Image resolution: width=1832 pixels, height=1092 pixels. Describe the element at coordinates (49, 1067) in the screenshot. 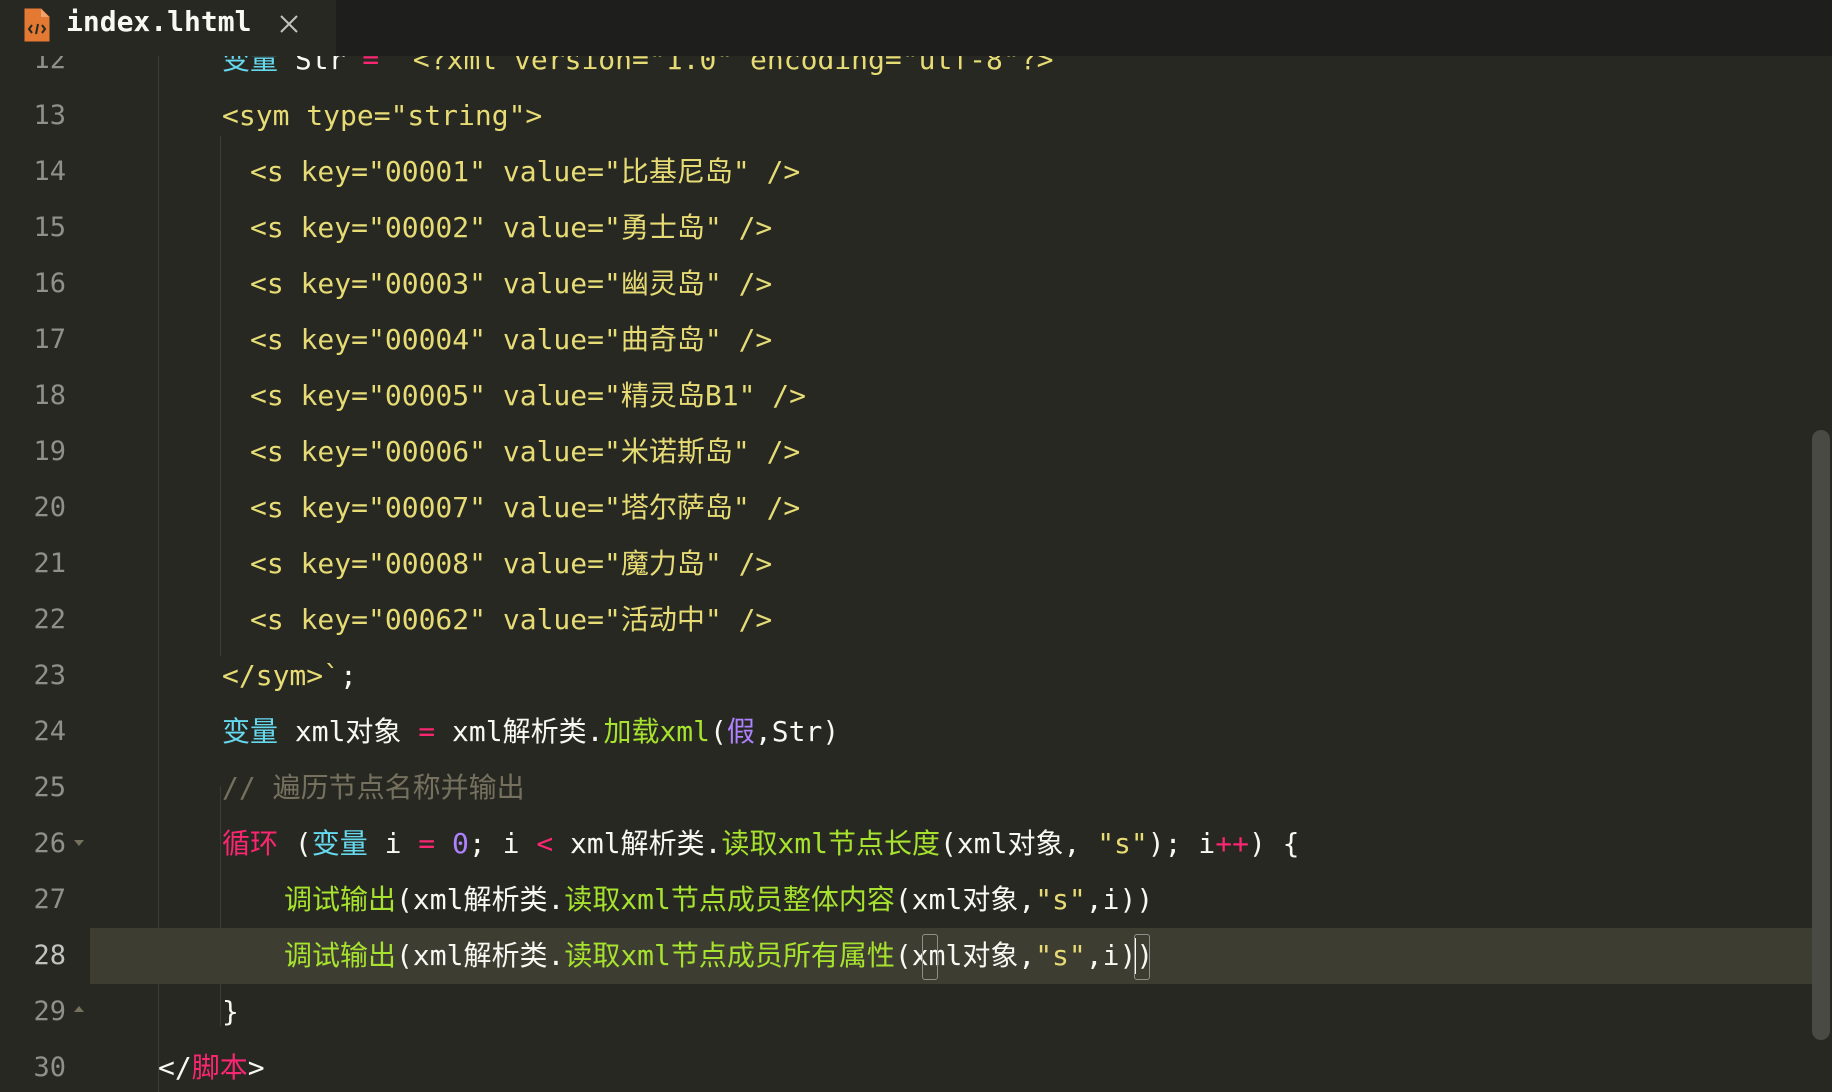

I see `line-number: 30` at that location.